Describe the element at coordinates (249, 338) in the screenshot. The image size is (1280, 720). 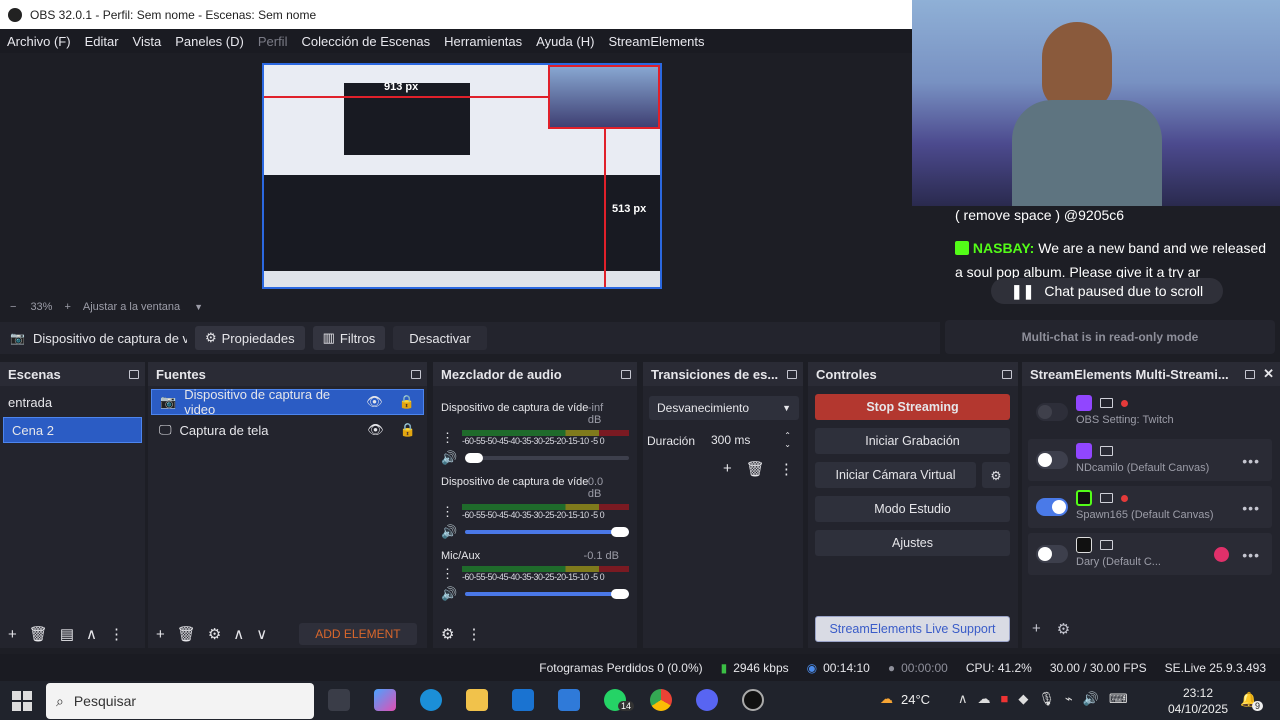
I see `properties-button: ⚙ Propiedades` at that location.